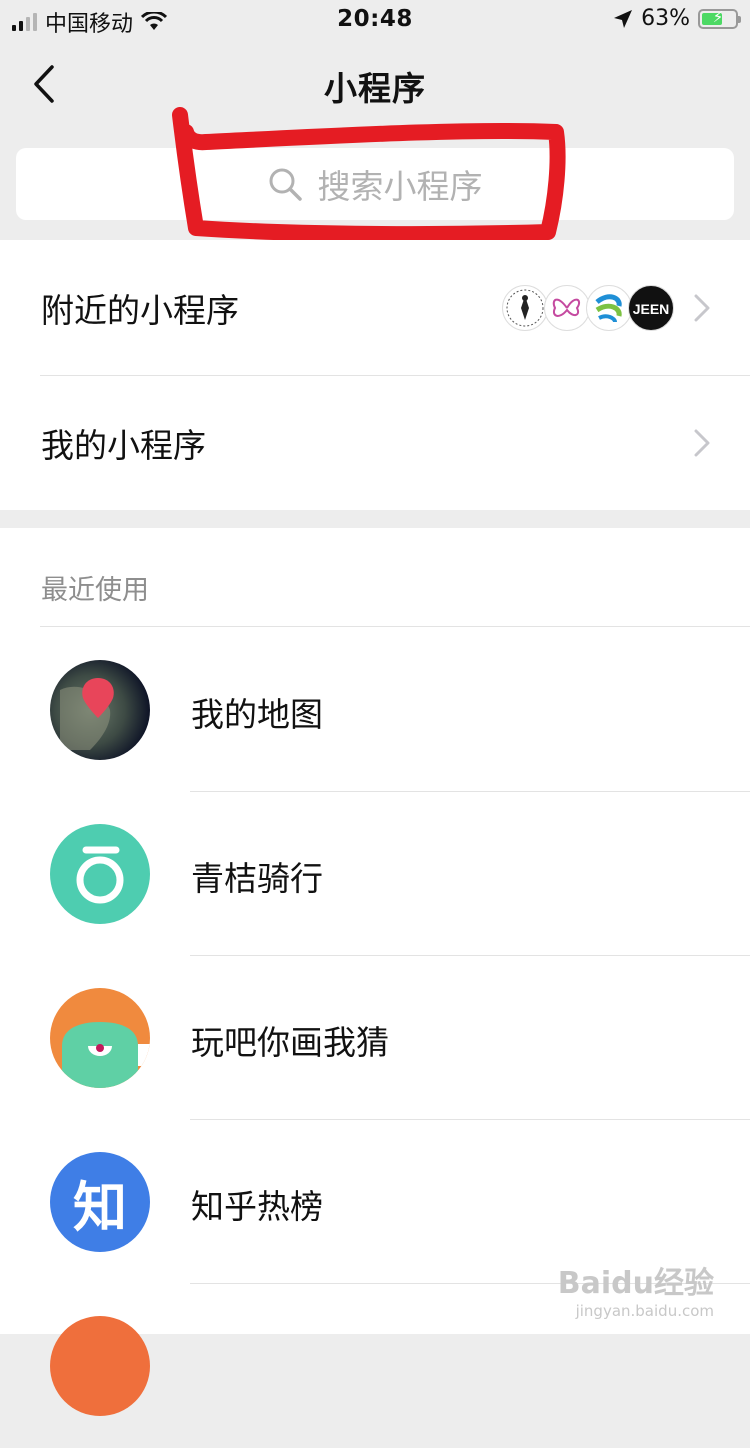 The height and width of the screenshot is (1448, 750). I want to click on watermark-text: Baidu经验, so click(635, 1283).